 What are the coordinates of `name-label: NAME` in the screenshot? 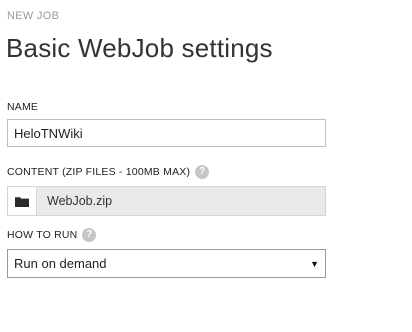 It's located at (22, 107).